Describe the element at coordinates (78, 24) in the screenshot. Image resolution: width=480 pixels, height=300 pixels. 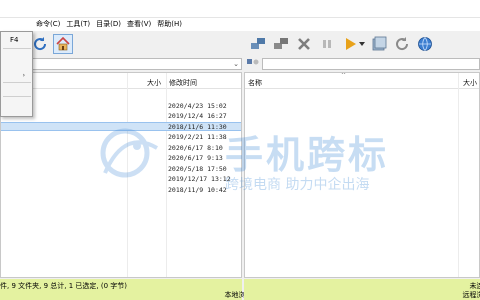
I see `menu-tools: 工具(T)` at that location.